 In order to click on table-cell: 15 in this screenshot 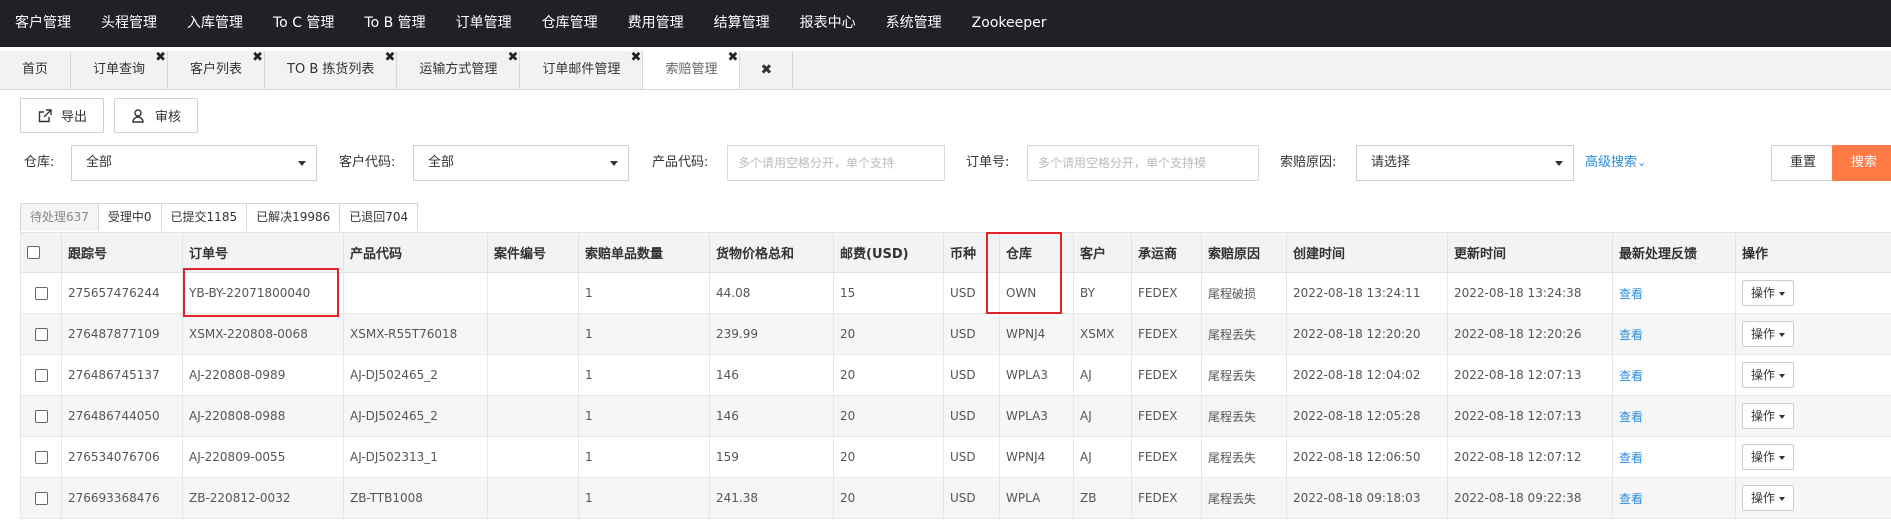, I will do `click(888, 293)`.